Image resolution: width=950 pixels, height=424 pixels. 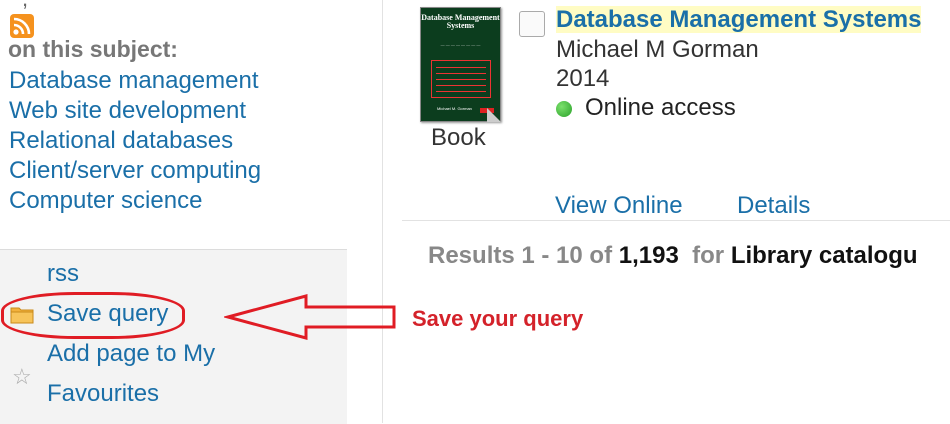 What do you see at coordinates (63, 274) in the screenshot?
I see `rss-link: rss` at bounding box center [63, 274].